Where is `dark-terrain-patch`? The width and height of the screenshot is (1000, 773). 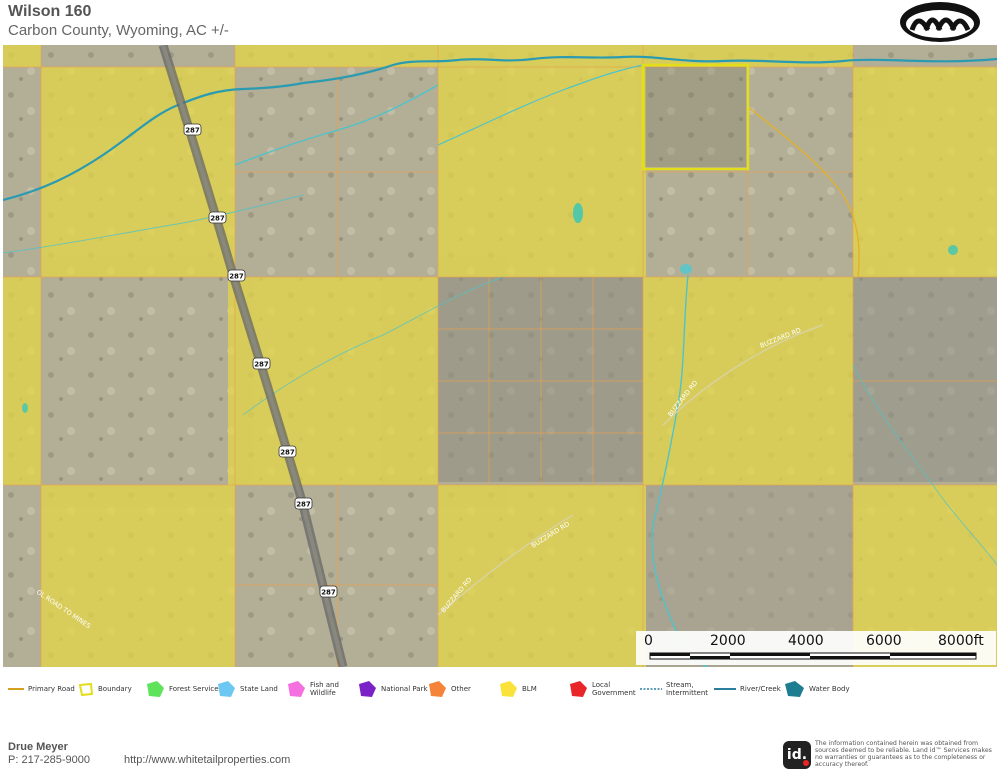
dark-terrain-patch is located at coordinates (540, 379).